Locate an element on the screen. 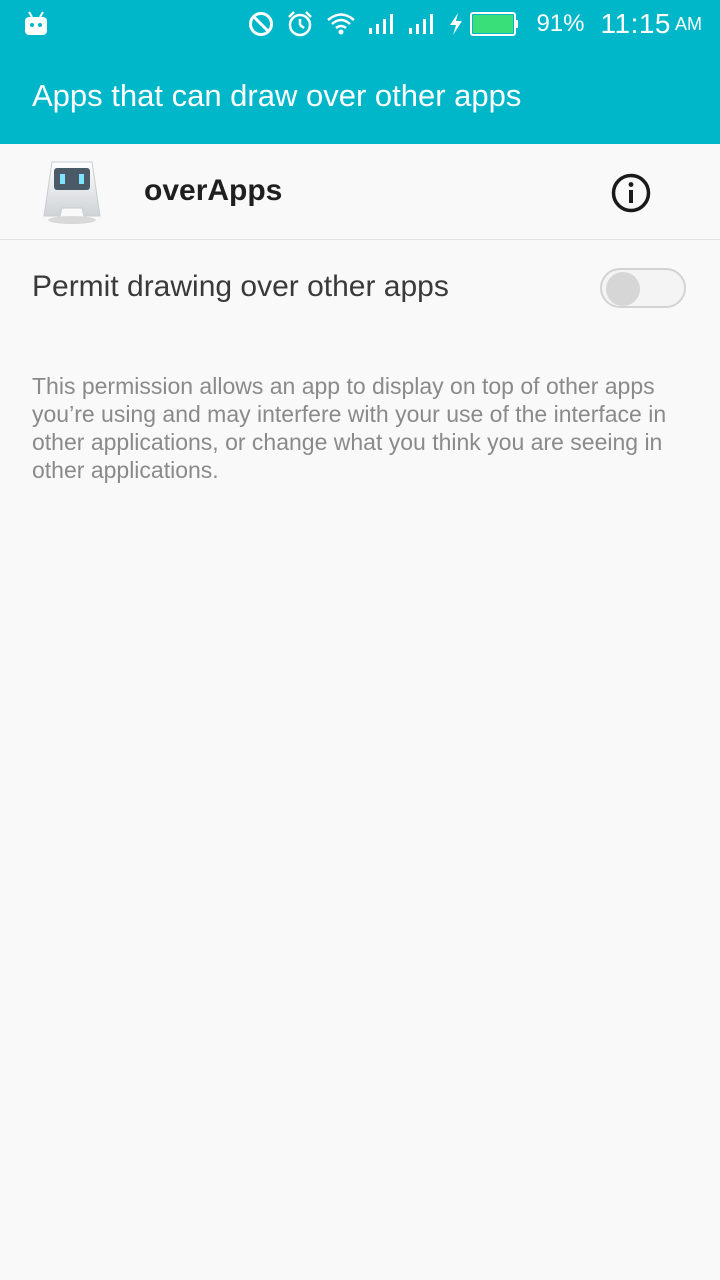 The width and height of the screenshot is (720, 1280). wifi-icon is located at coordinates (341, 24).